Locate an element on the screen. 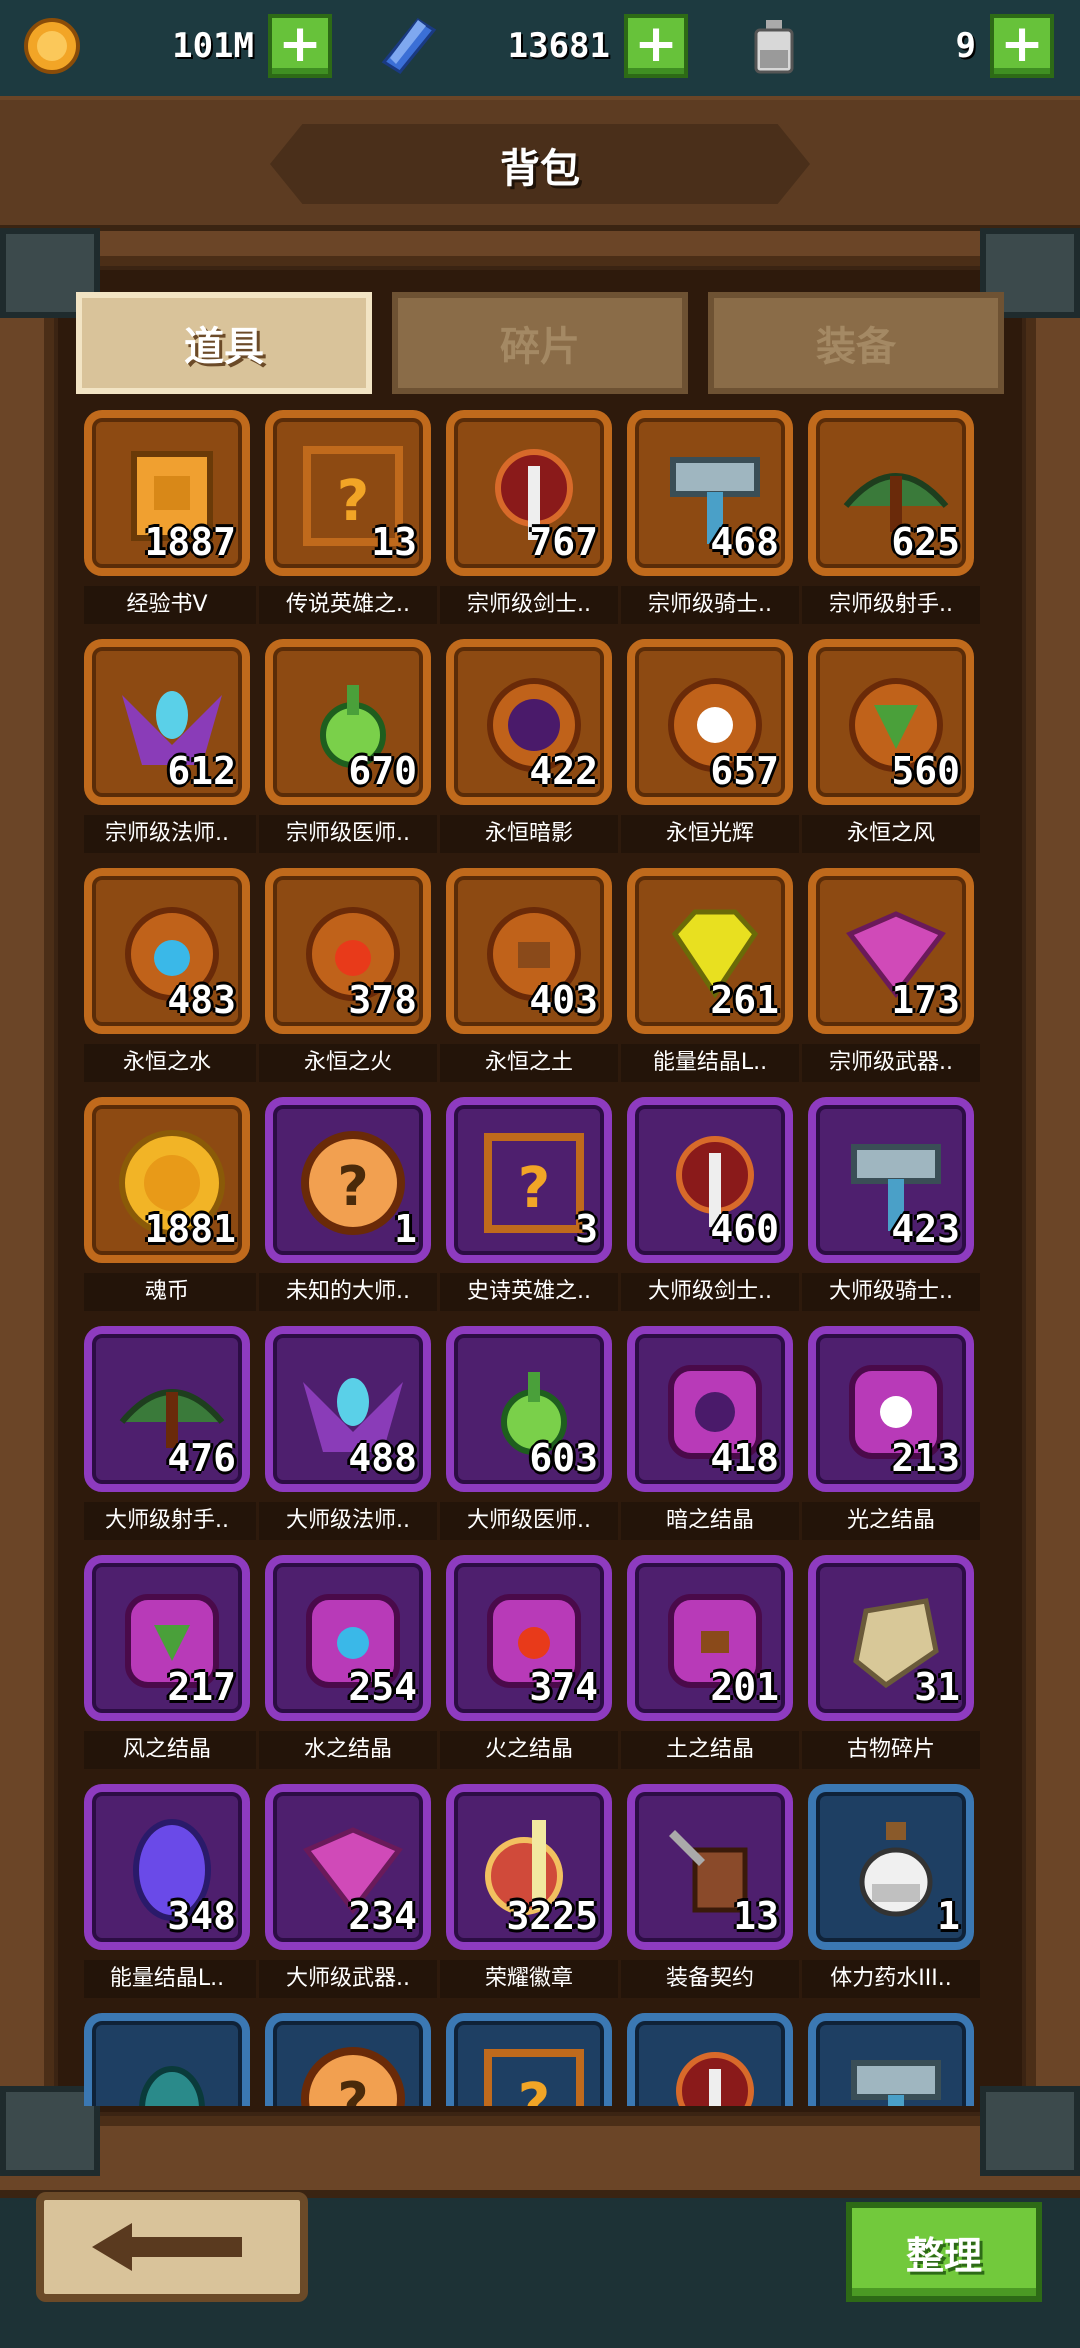 The height and width of the screenshot is (2348, 1080). item-slot: 483 is located at coordinates (167, 951).